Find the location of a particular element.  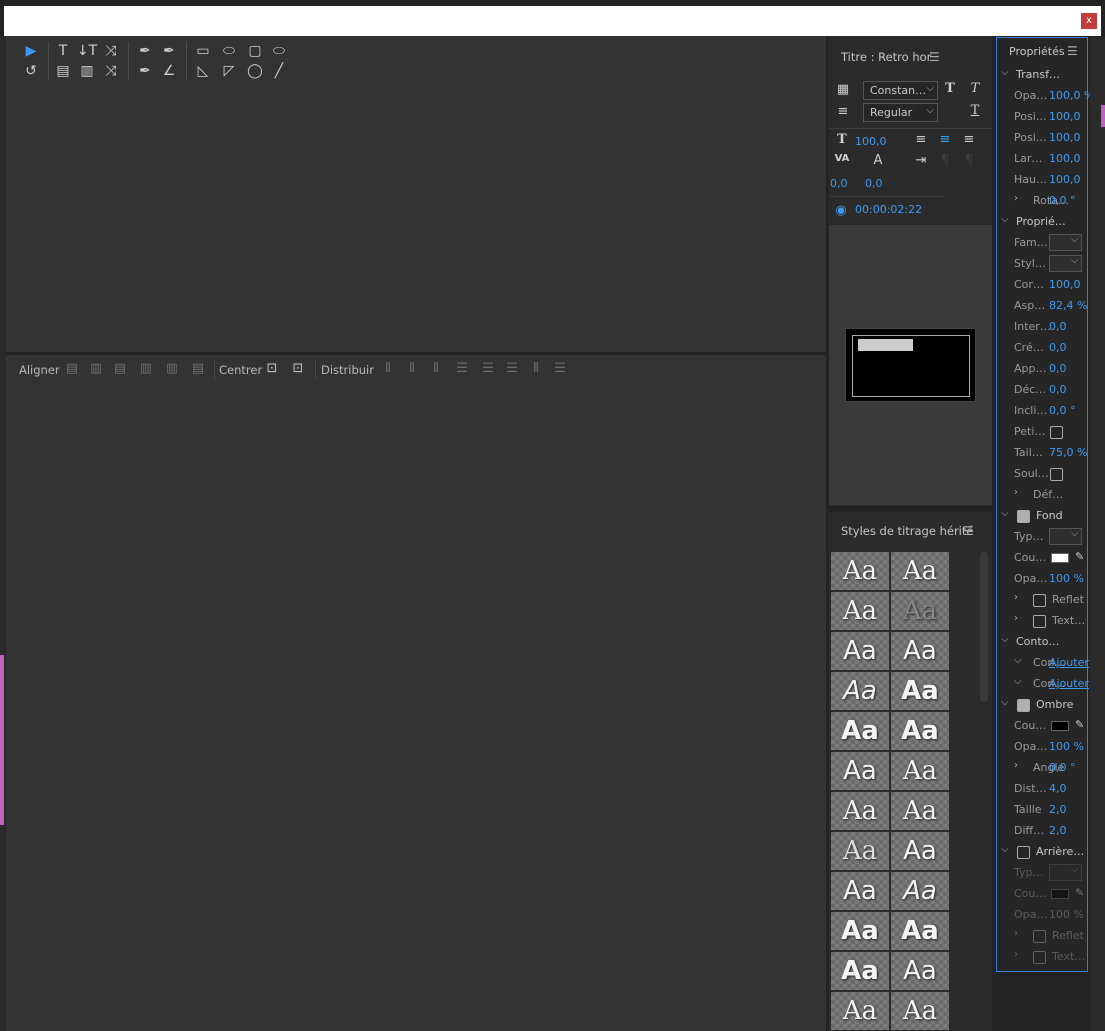

add-outer-stroke-link: Ajouter is located at coordinates (1069, 683).